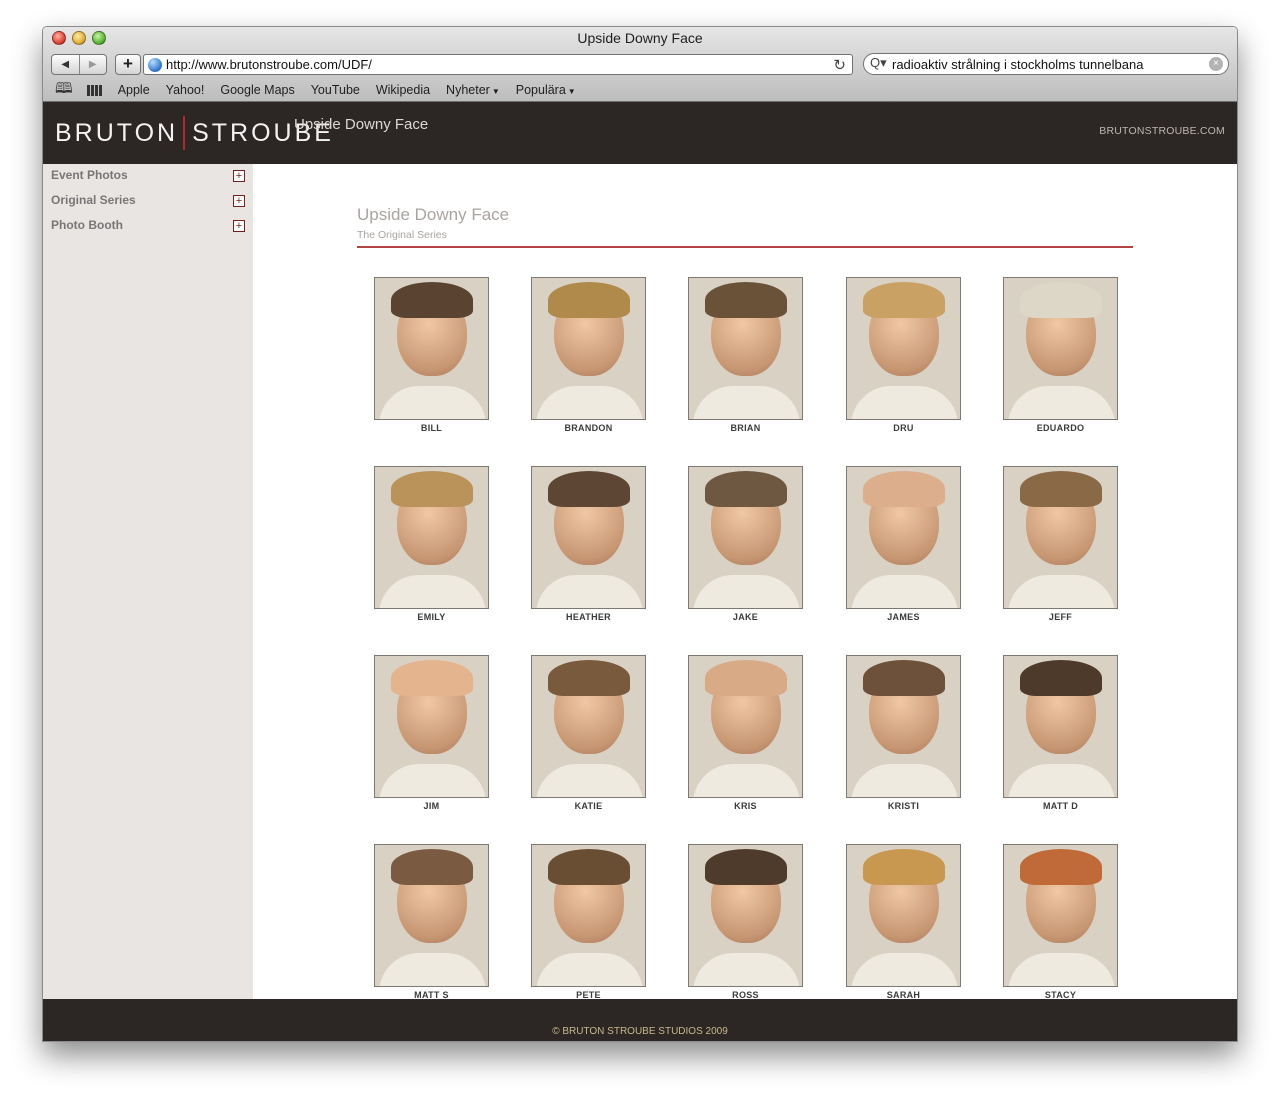 Image resolution: width=1280 pixels, height=1100 pixels. Describe the element at coordinates (239, 226) in the screenshot. I see `expand-photo-booth-icon: +` at that location.